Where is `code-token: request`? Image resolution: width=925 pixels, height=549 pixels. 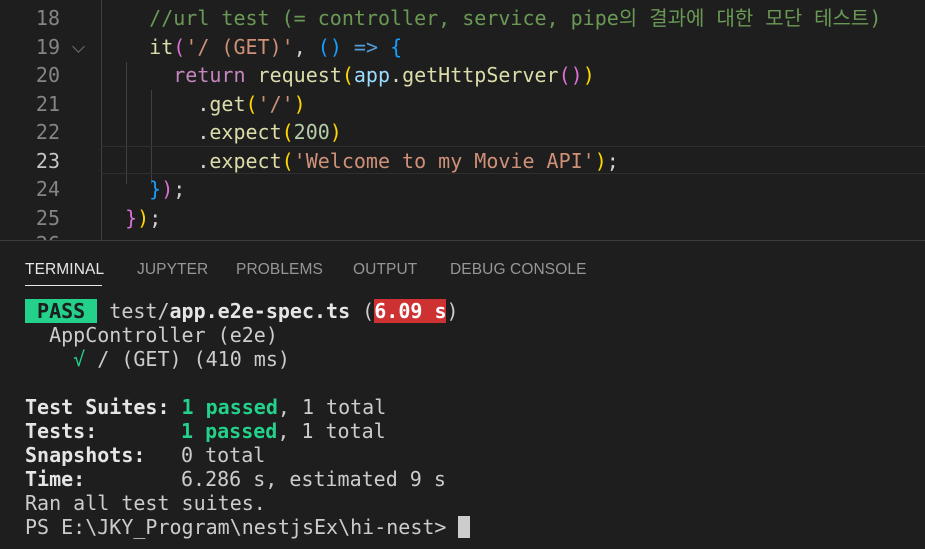 code-token: request is located at coordinates (299, 75).